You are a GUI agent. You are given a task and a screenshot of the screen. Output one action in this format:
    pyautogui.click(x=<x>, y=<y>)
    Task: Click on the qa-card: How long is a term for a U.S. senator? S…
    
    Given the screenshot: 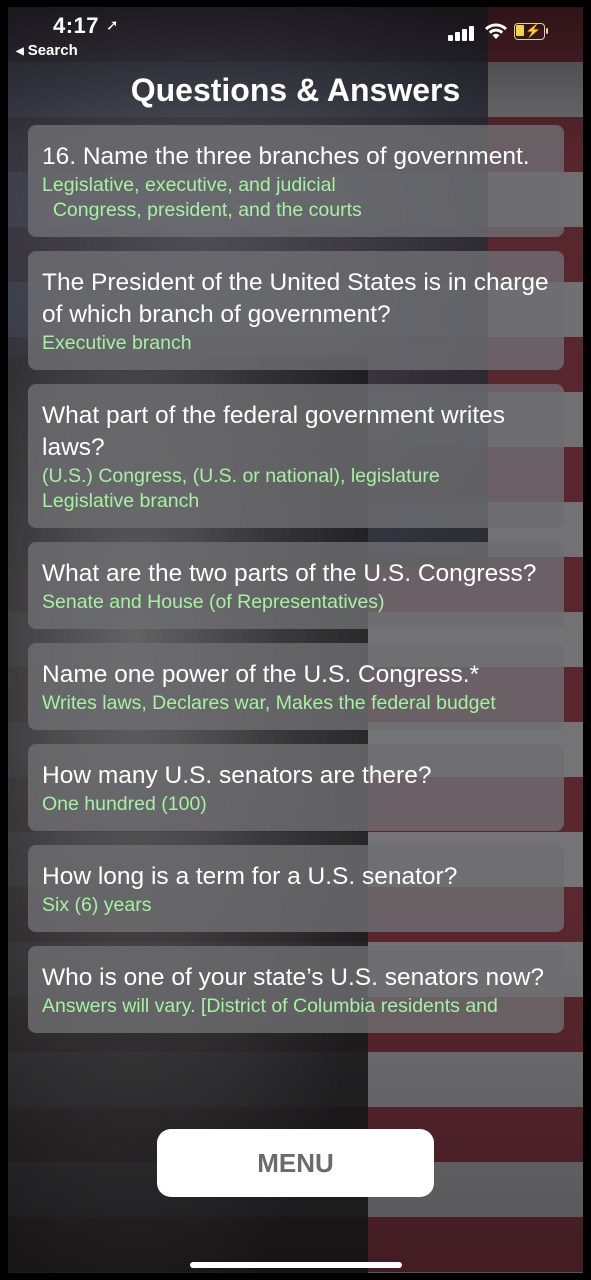 What is the action you would take?
    pyautogui.click(x=296, y=888)
    